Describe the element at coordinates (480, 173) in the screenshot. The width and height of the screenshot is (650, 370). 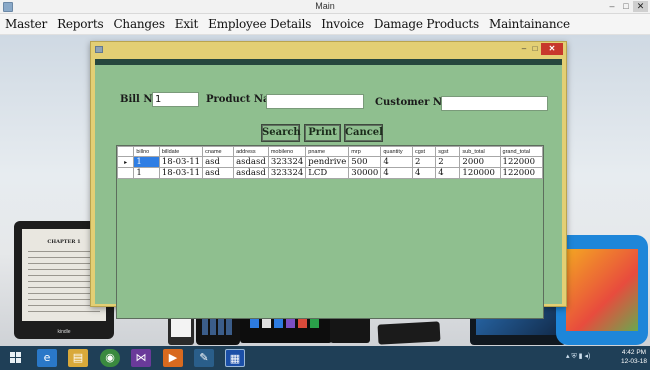
I see `table-cell: 120000` at that location.